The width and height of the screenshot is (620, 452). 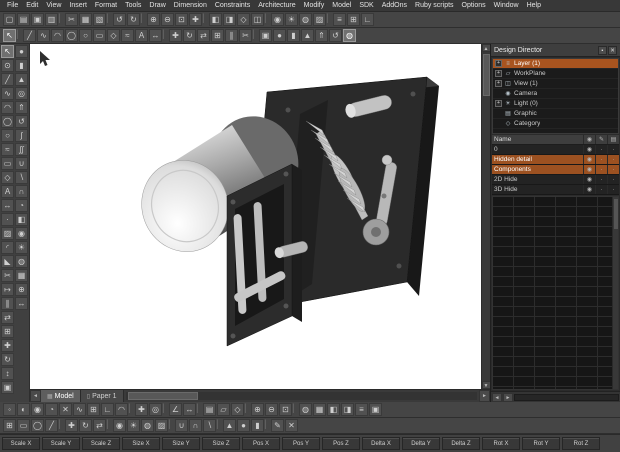 I want to click on scroll-right-icon: ►, so click(x=508, y=397).